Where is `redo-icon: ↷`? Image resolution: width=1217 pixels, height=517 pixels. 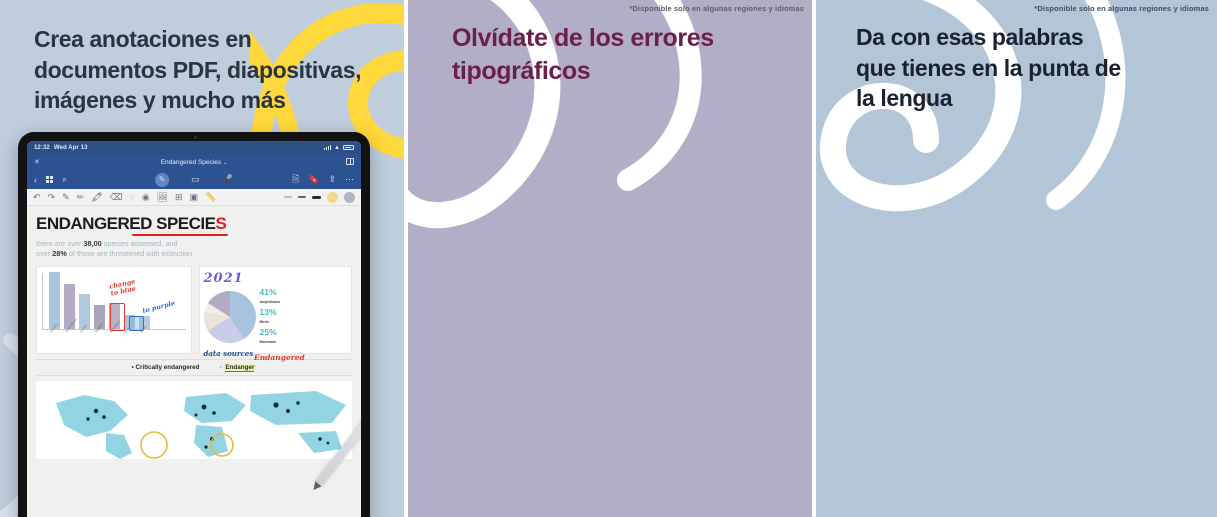
redo-icon: ↷ is located at coordinates (52, 197).